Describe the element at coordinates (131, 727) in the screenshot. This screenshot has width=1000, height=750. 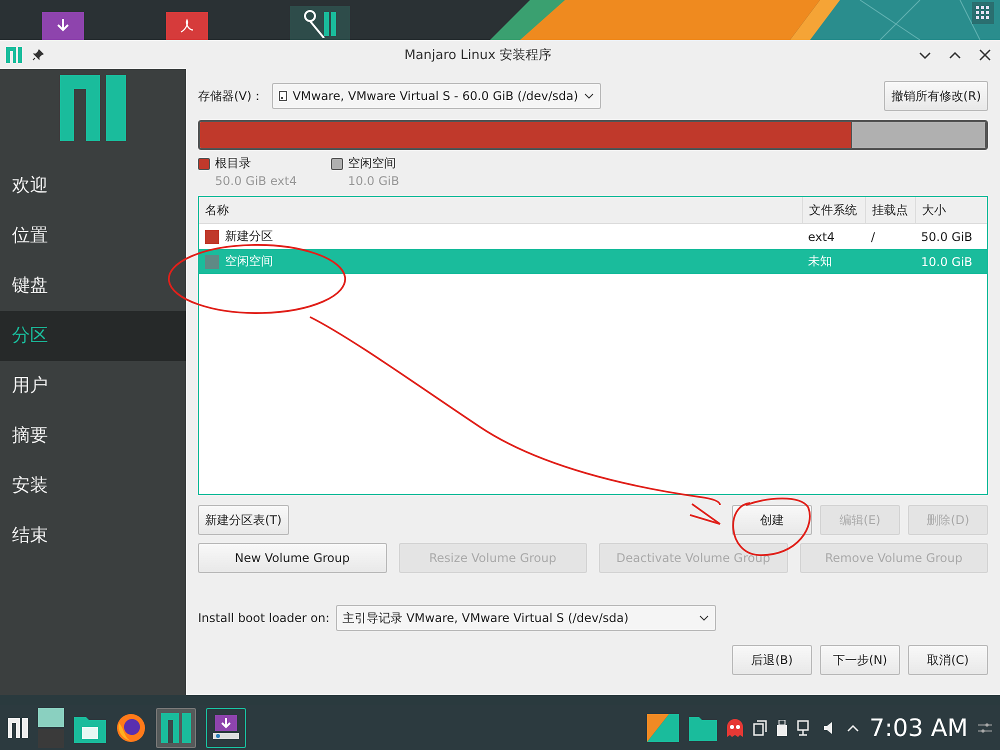
I see `browser-icon` at that location.